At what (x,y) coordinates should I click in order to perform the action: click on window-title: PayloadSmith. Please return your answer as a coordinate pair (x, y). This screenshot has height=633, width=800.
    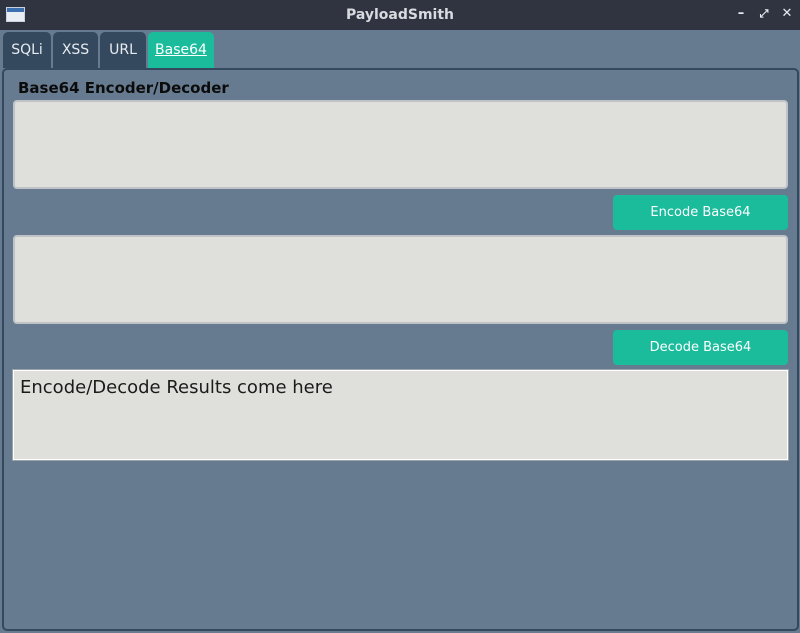
    Looking at the image, I should click on (400, 15).